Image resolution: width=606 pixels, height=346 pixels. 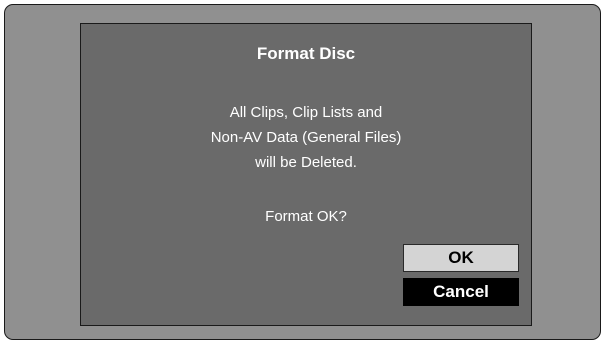 What do you see at coordinates (306, 112) in the screenshot?
I see `message-line-1: All Clips, Clip Lists and` at bounding box center [306, 112].